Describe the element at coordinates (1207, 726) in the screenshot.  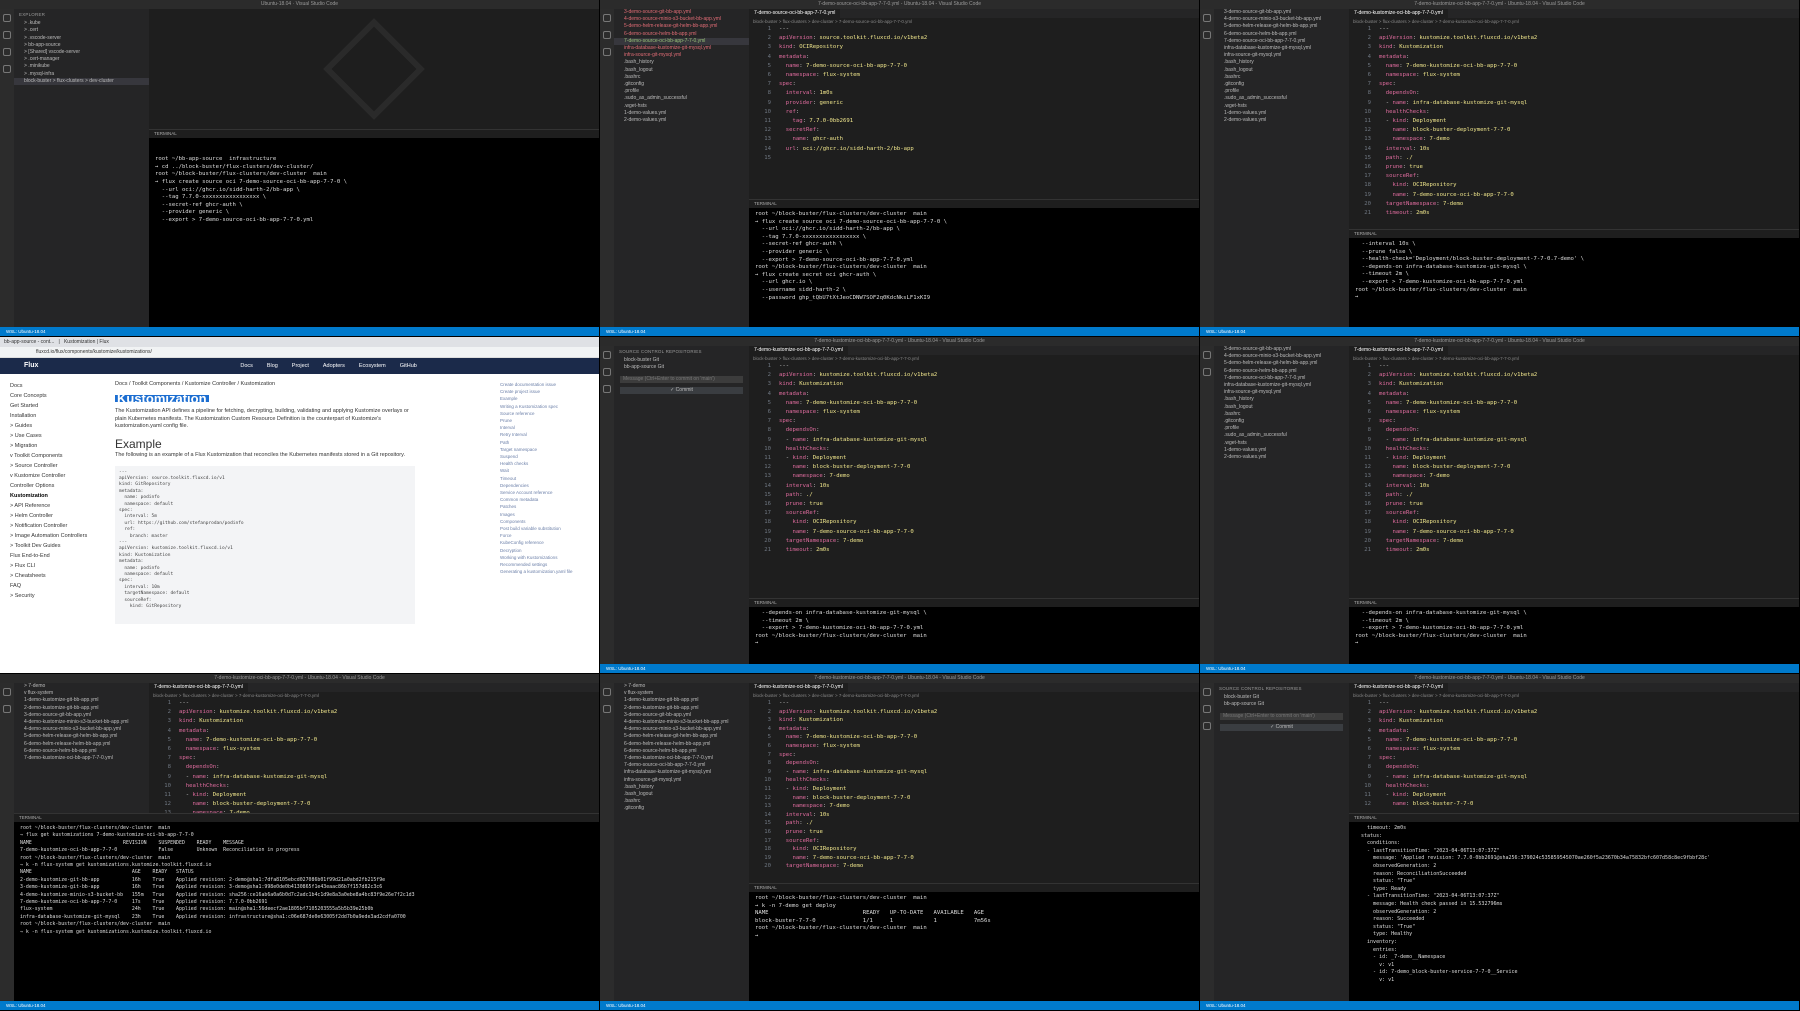
I see `source-control-icon` at that location.